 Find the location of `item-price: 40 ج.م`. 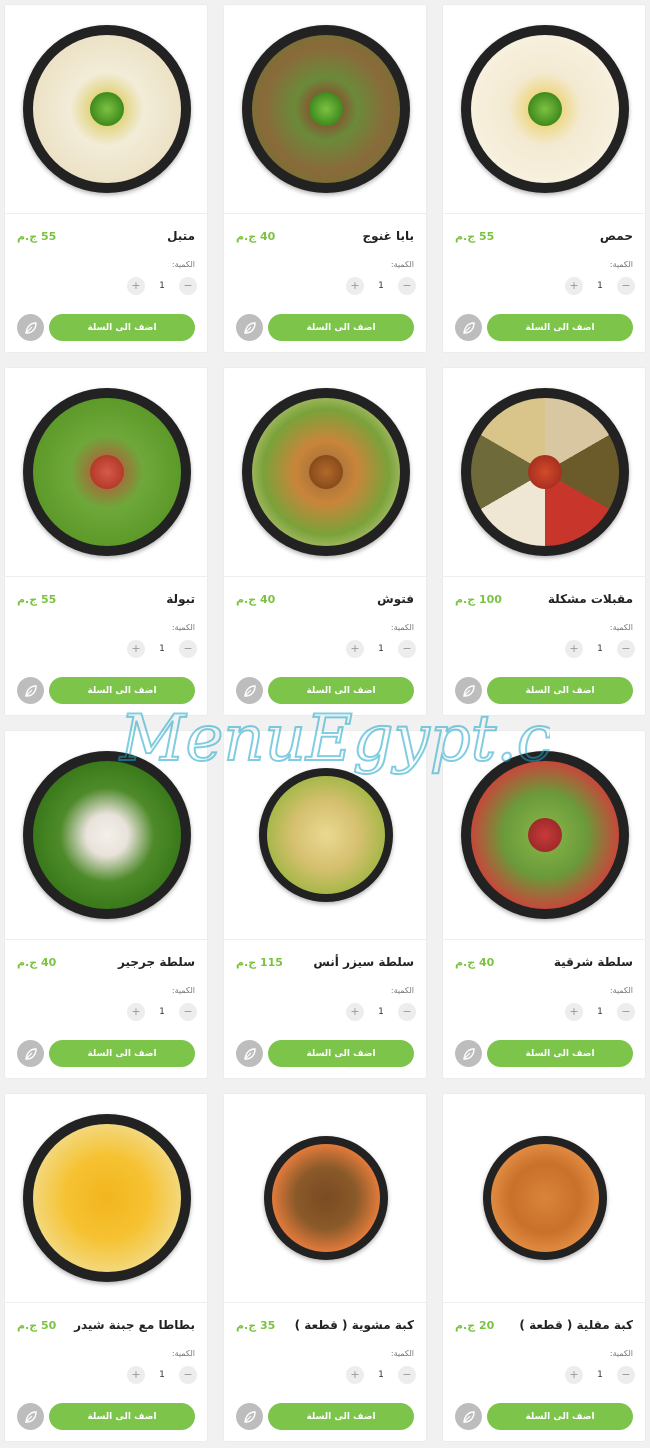

item-price: 40 ج.م is located at coordinates (256, 236).